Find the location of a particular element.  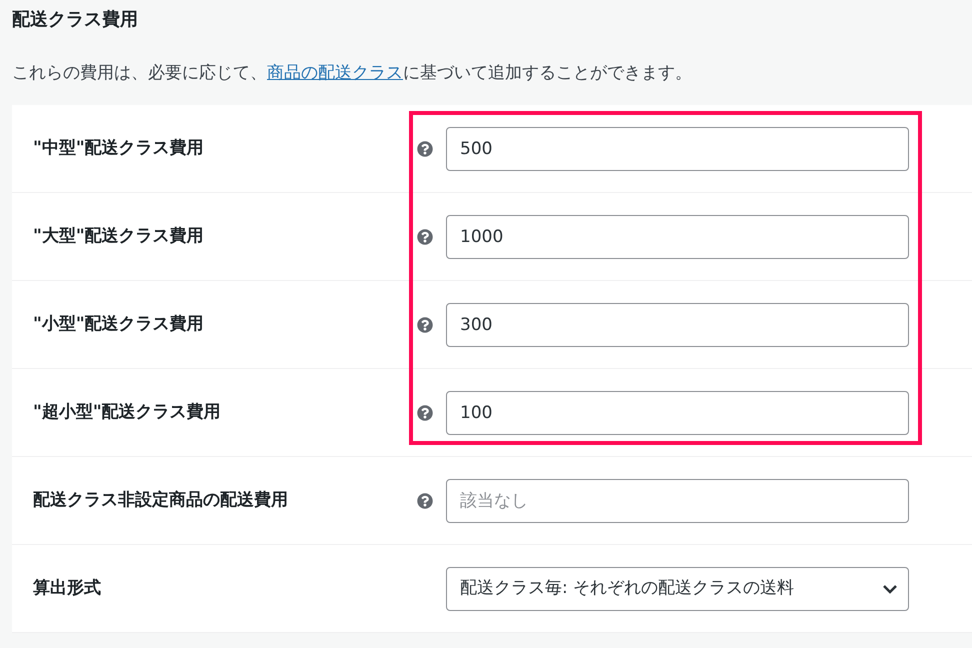

chevron-down-icon is located at coordinates (890, 589).